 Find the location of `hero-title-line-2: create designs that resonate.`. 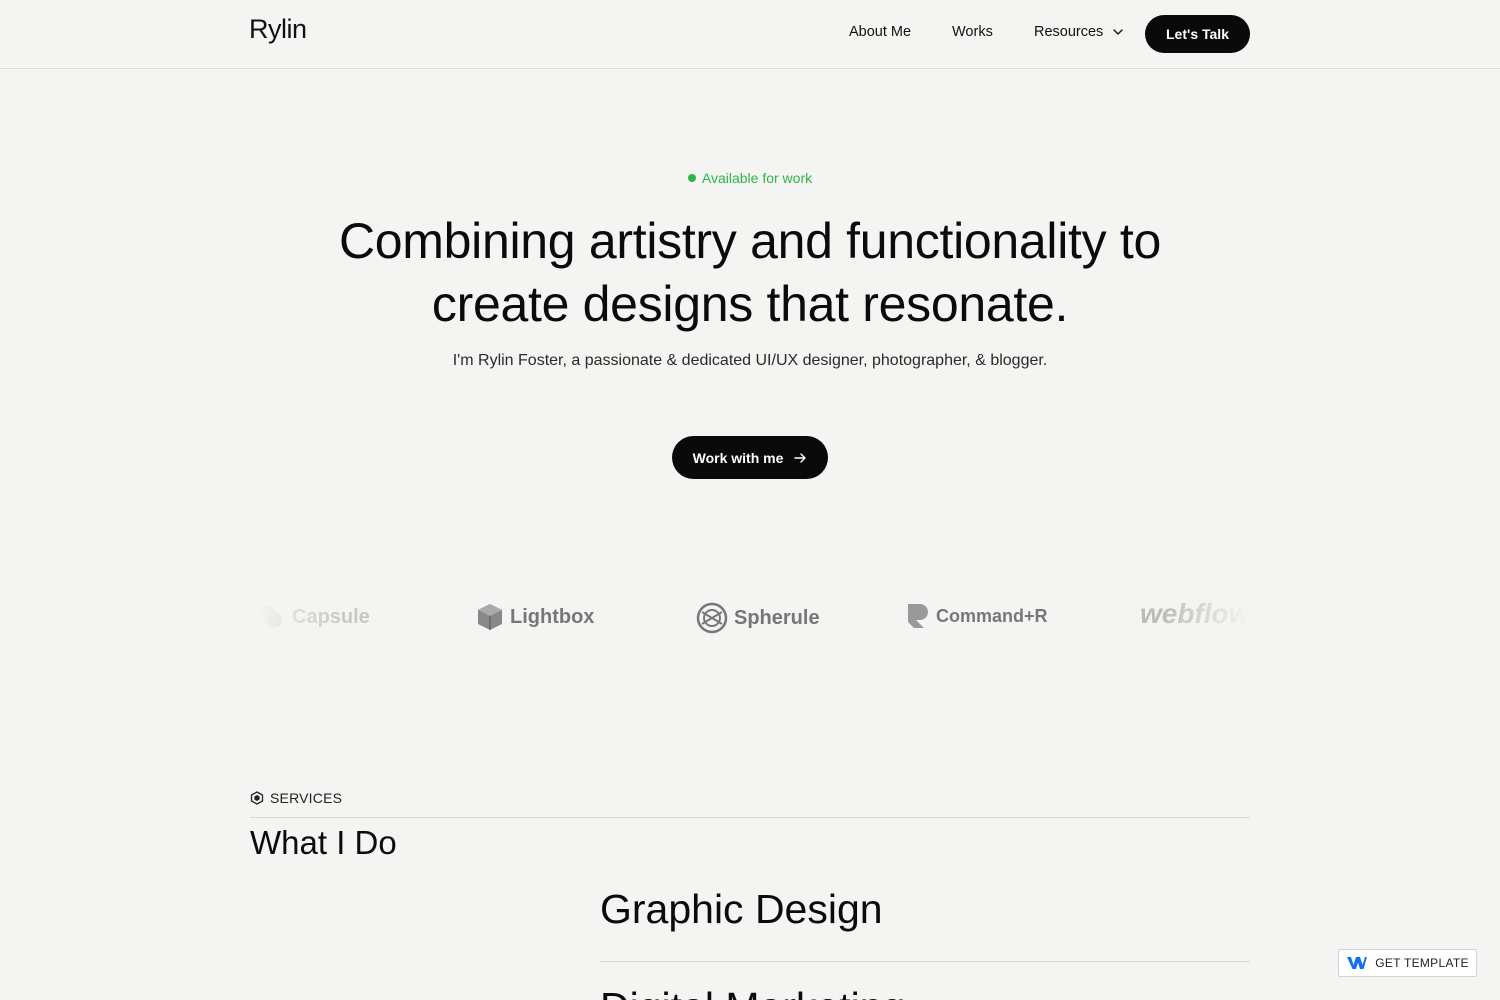

hero-title-line-2: create designs that resonate. is located at coordinates (750, 304).